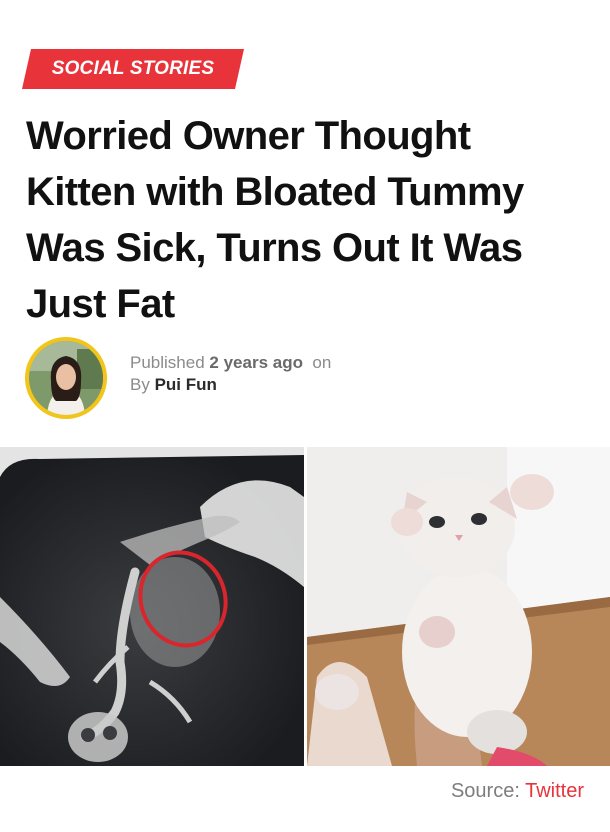 Image resolution: width=610 pixels, height=832 pixels. What do you see at coordinates (322, 362) in the screenshot?
I see `published-on-label: on` at bounding box center [322, 362].